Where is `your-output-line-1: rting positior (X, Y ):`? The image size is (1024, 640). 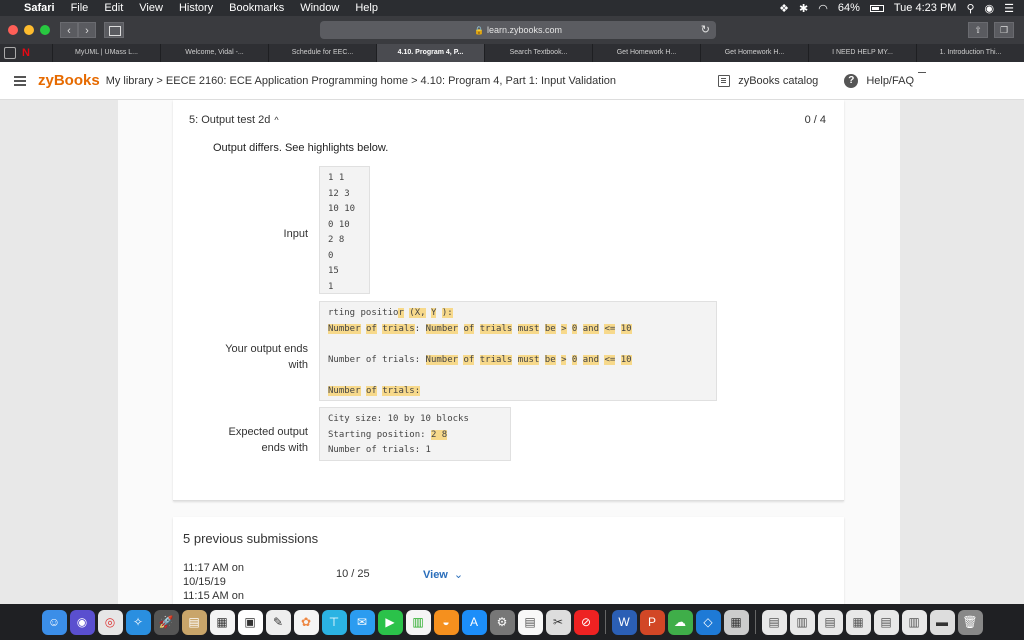 your-output-line-1: rting positior (X, Y ): is located at coordinates (390, 313).